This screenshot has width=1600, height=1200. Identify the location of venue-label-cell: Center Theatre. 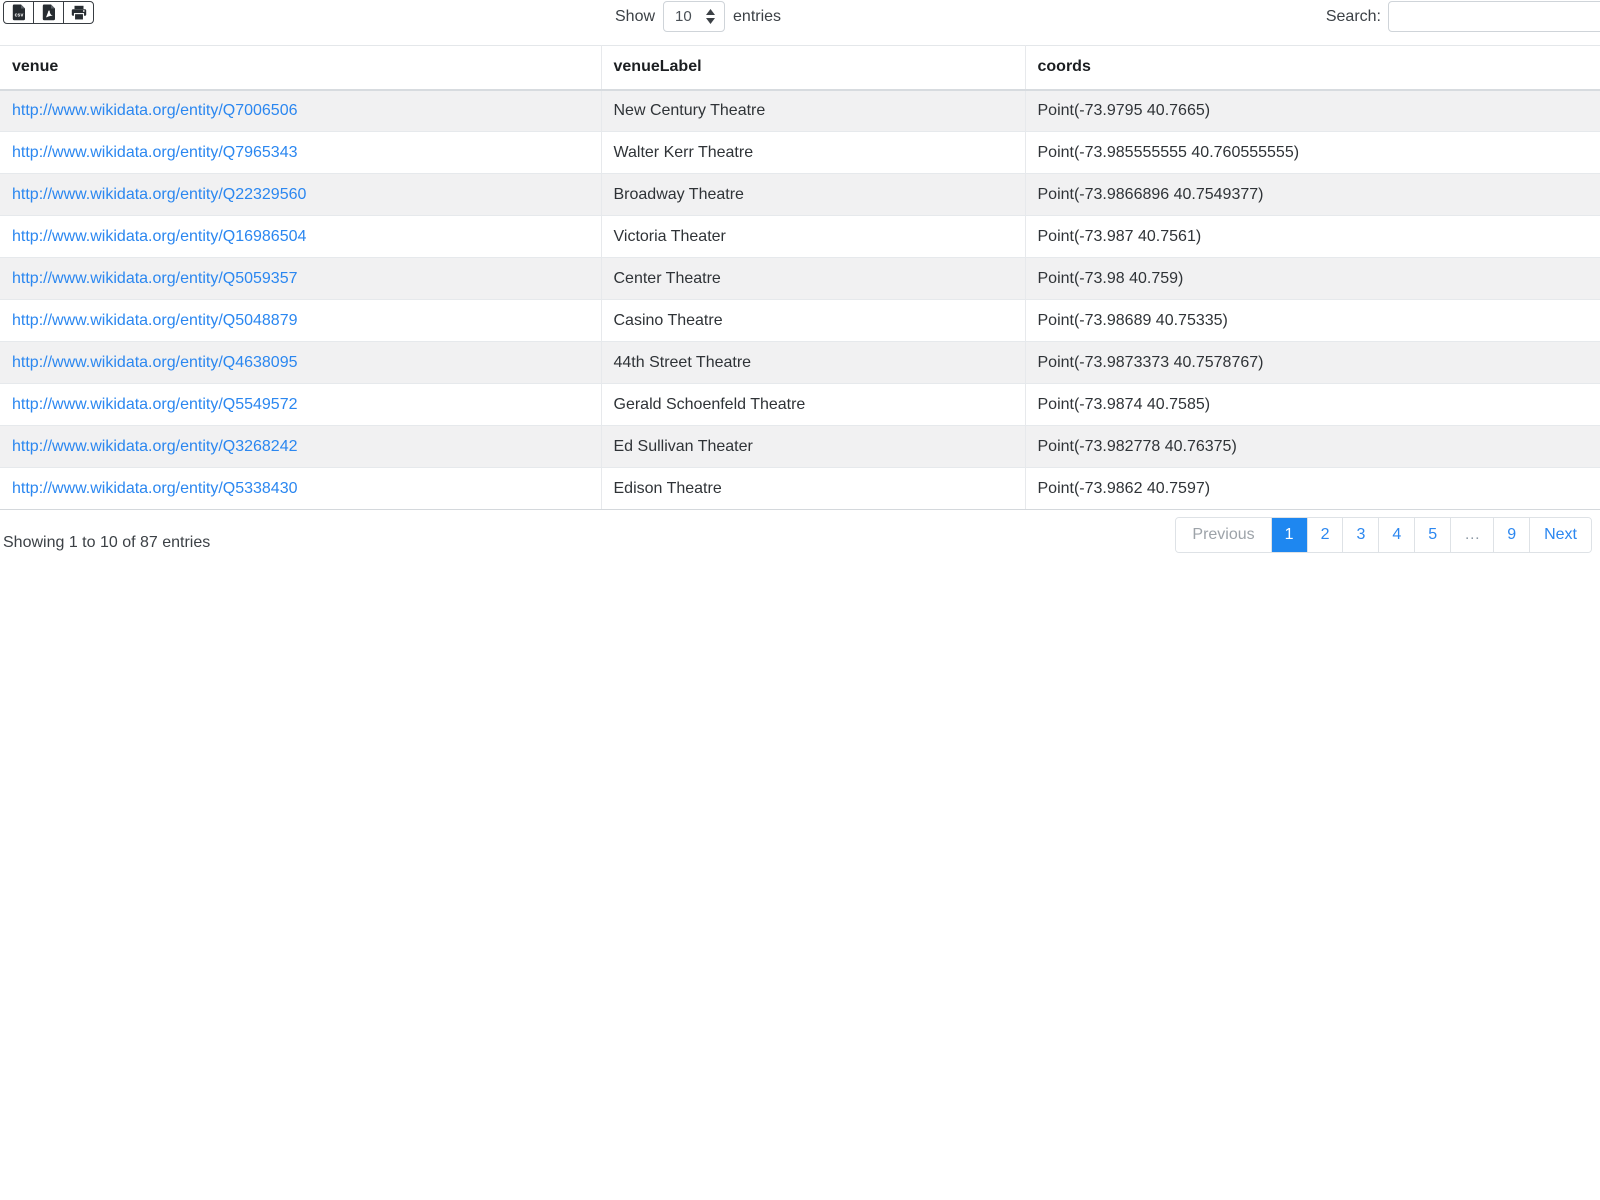
(813, 278).